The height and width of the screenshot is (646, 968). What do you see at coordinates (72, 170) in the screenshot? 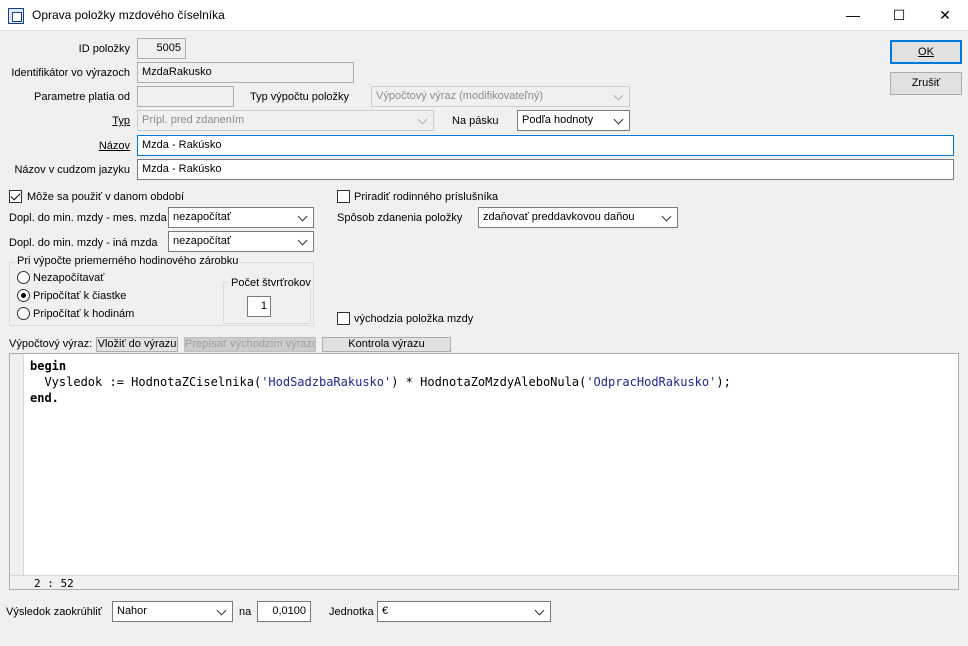
I see `foreign-name-label: Názov v cudzom jazyku` at bounding box center [72, 170].